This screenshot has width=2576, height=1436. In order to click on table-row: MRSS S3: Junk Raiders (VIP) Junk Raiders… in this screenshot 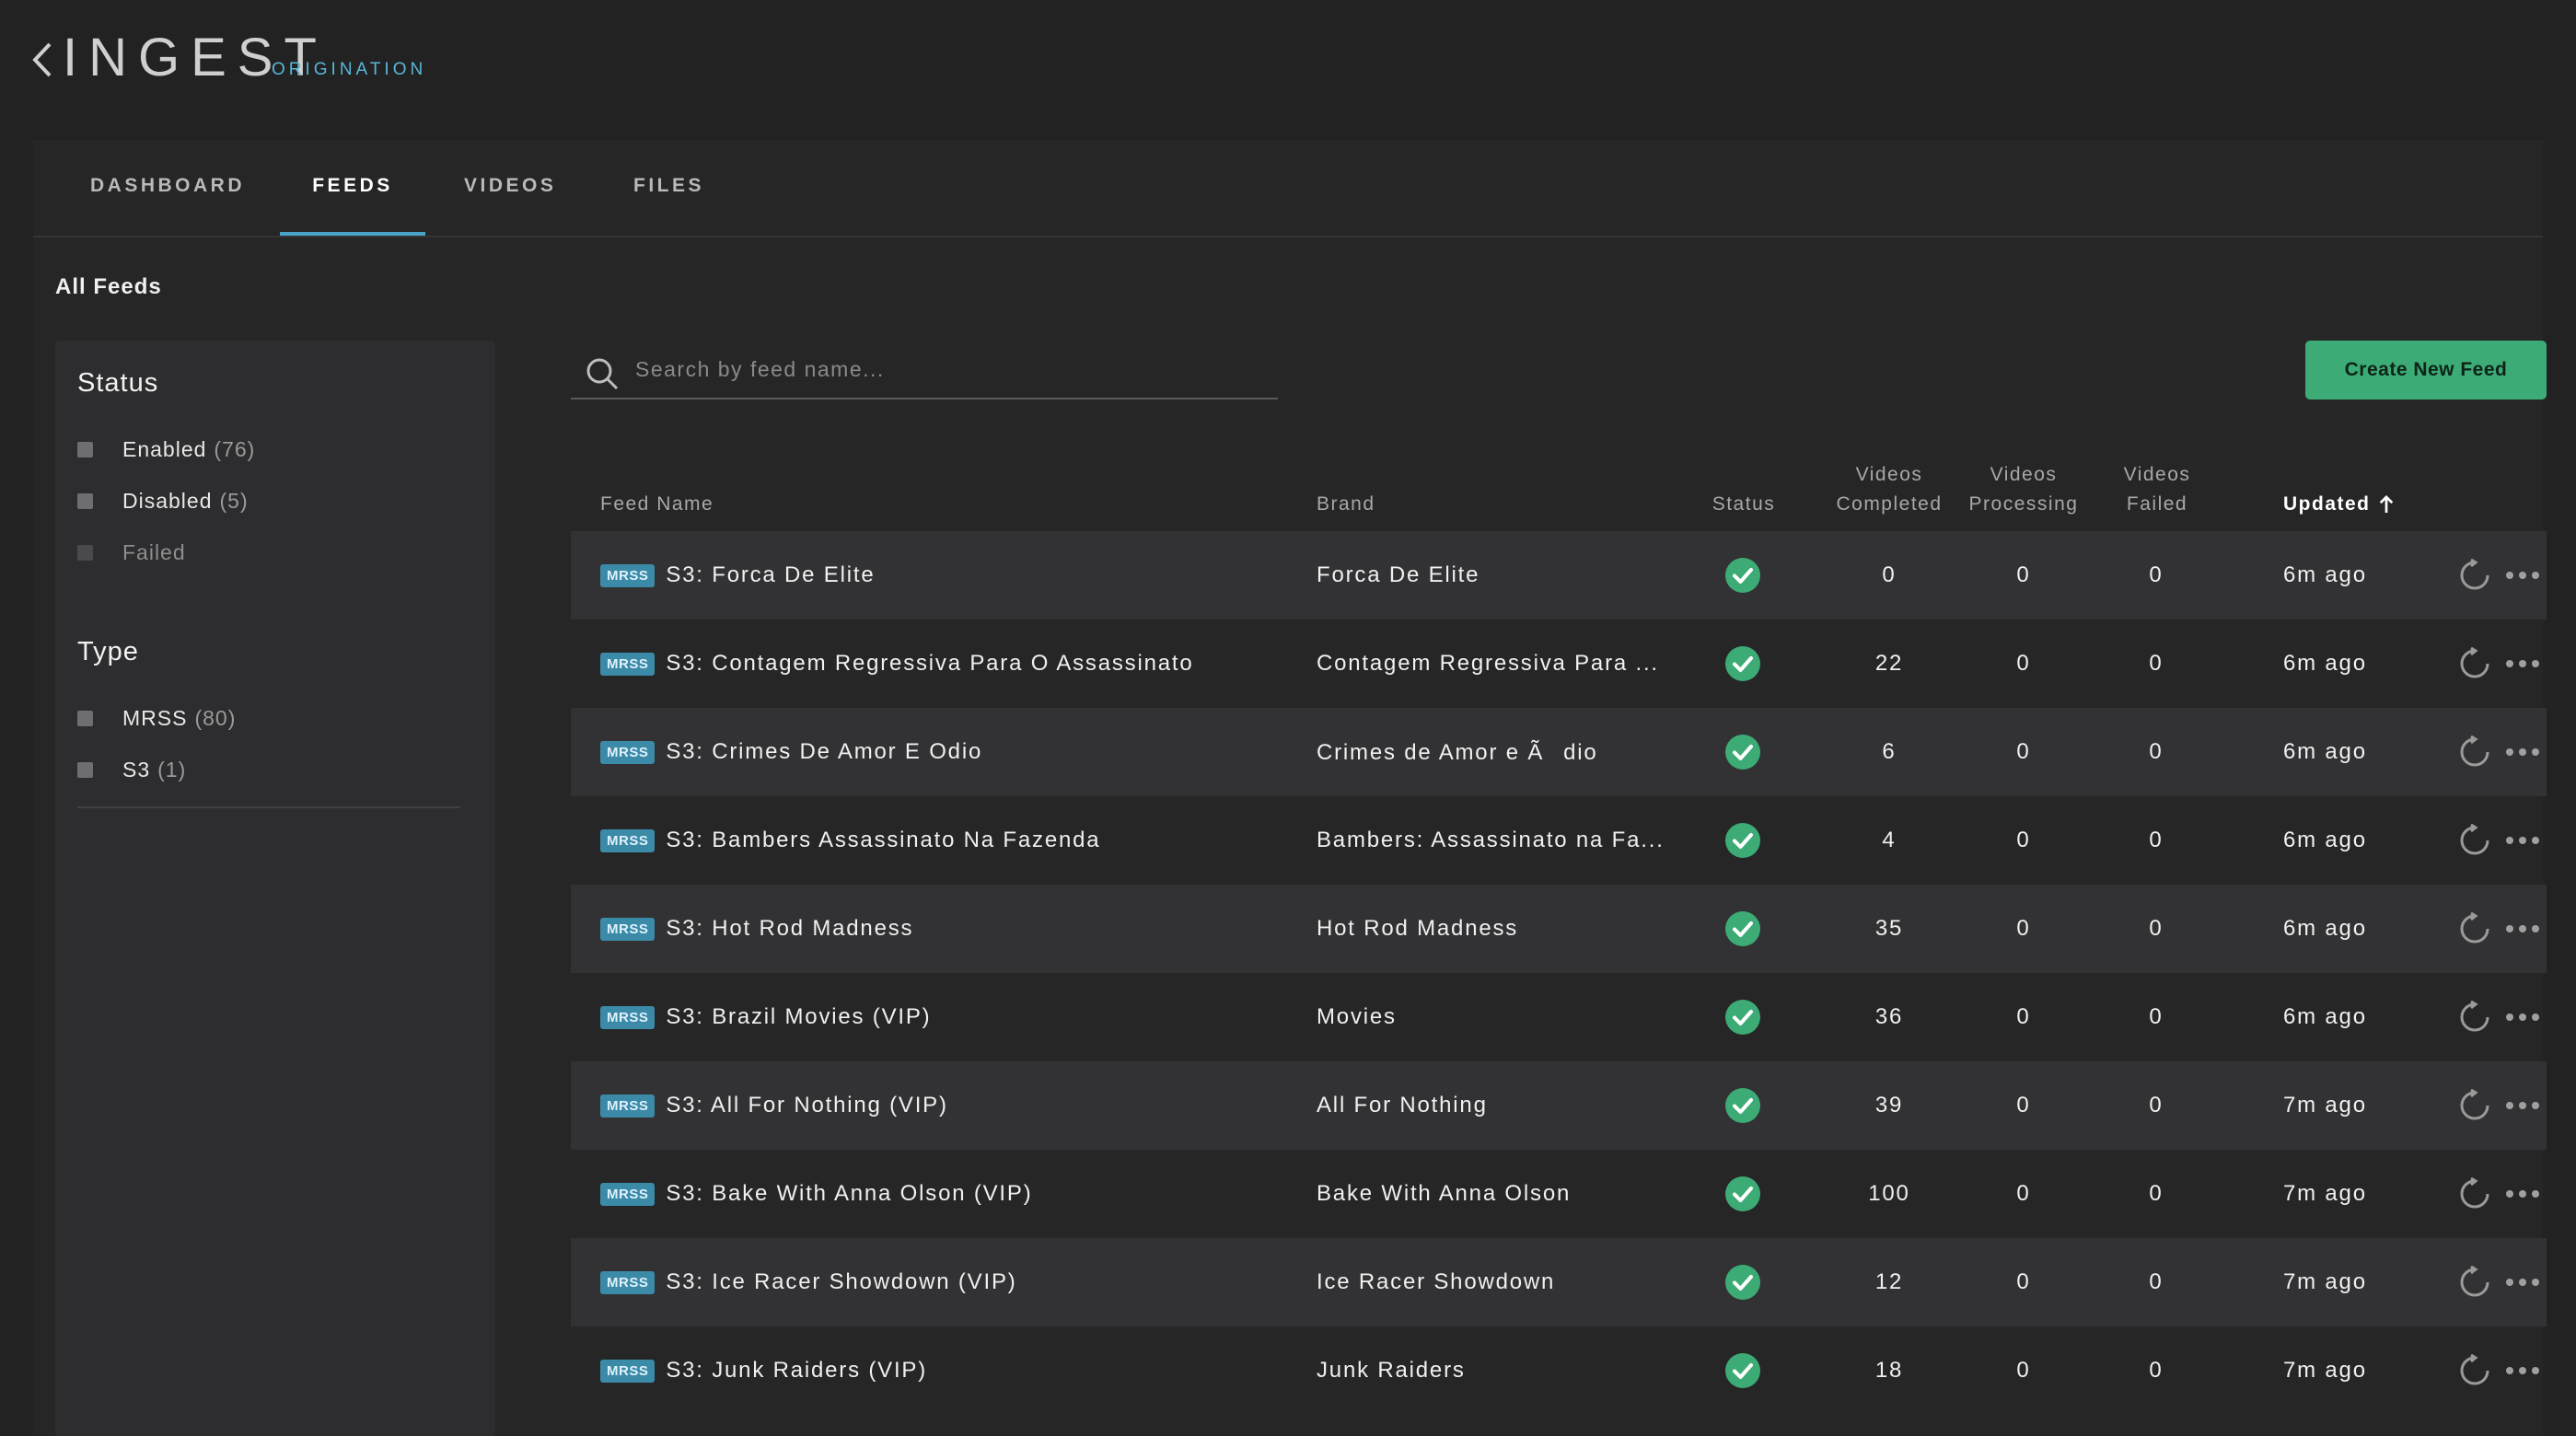, I will do `click(1559, 1370)`.